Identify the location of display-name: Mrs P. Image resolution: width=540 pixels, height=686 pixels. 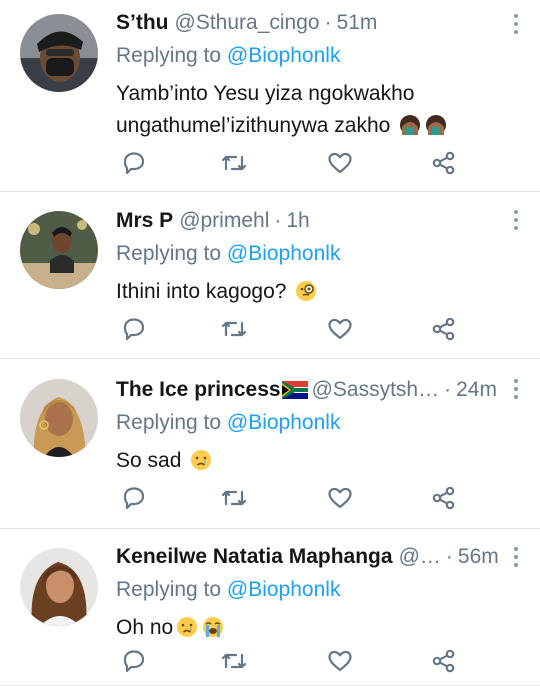
(144, 221).